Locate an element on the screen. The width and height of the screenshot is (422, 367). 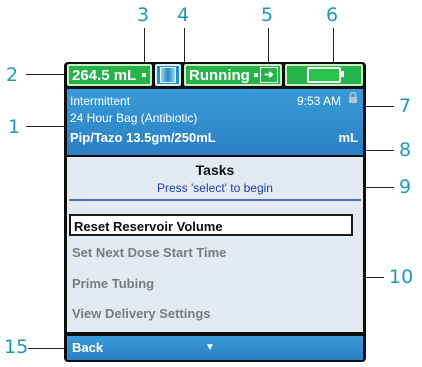
lock-icon is located at coordinates (353, 97).